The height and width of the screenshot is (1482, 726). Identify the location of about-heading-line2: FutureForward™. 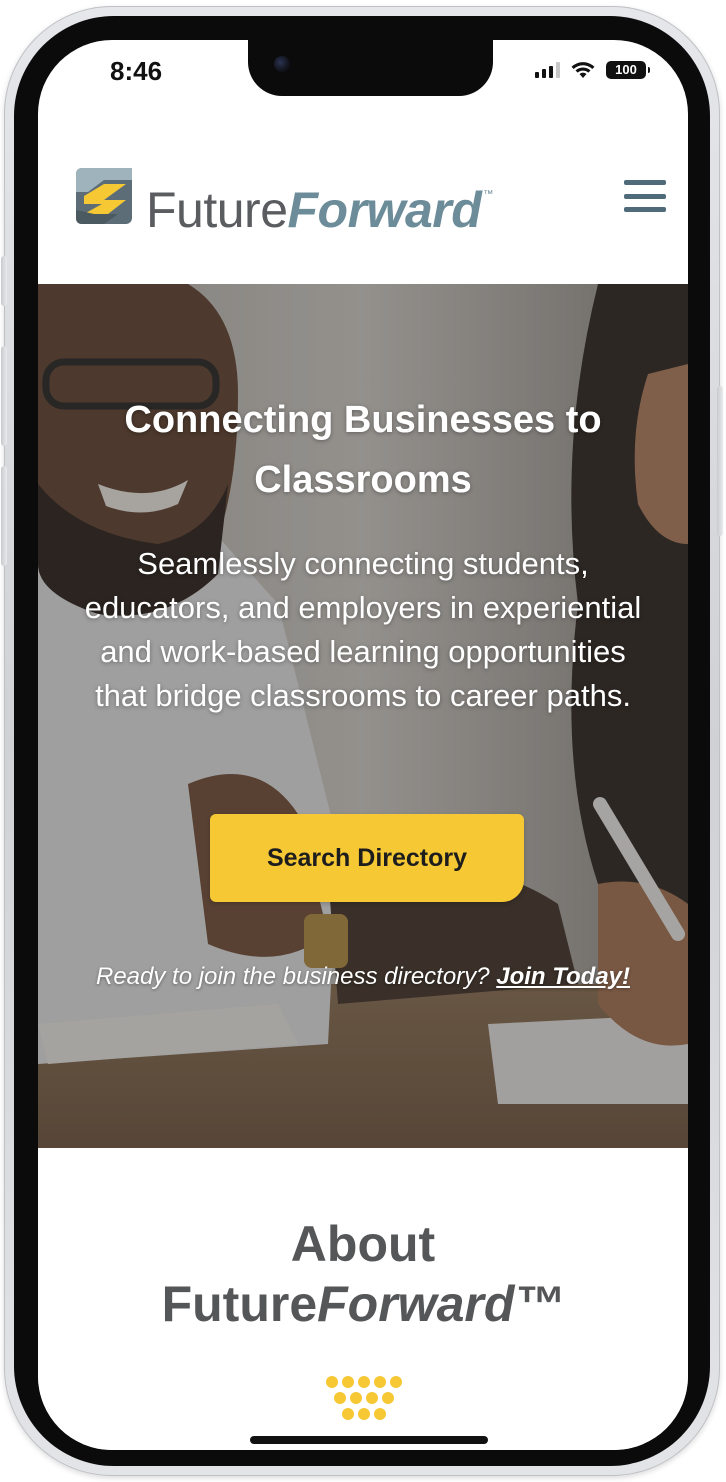
(363, 1304).